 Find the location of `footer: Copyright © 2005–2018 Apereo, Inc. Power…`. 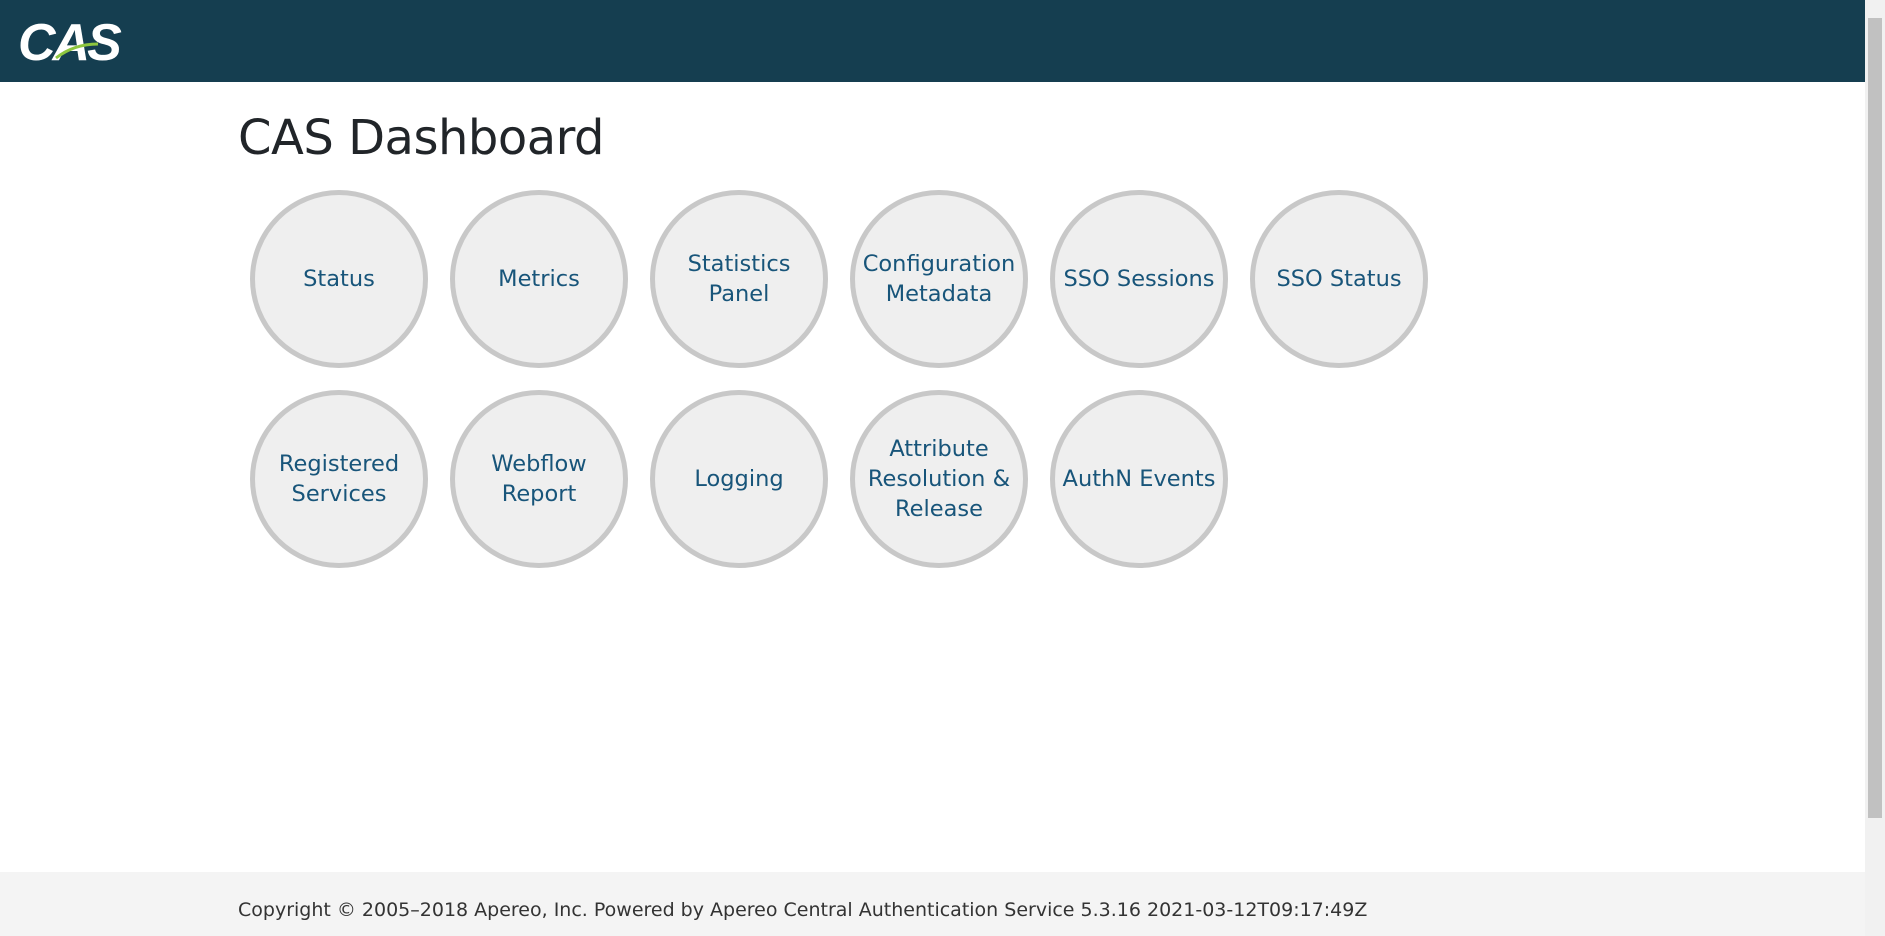

footer: Copyright © 2005–2018 Apereo, Inc. Power… is located at coordinates (932, 904).